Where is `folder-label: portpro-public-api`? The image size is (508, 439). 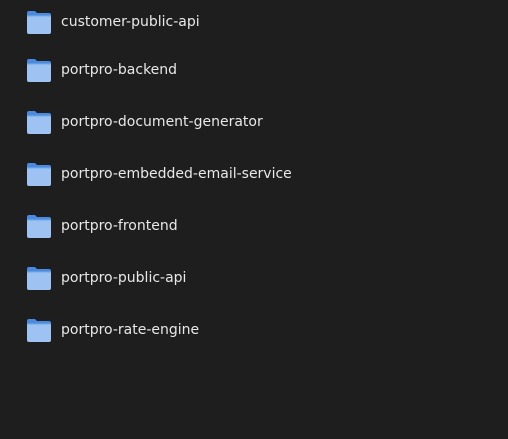
folder-label: portpro-public-api is located at coordinates (124, 278).